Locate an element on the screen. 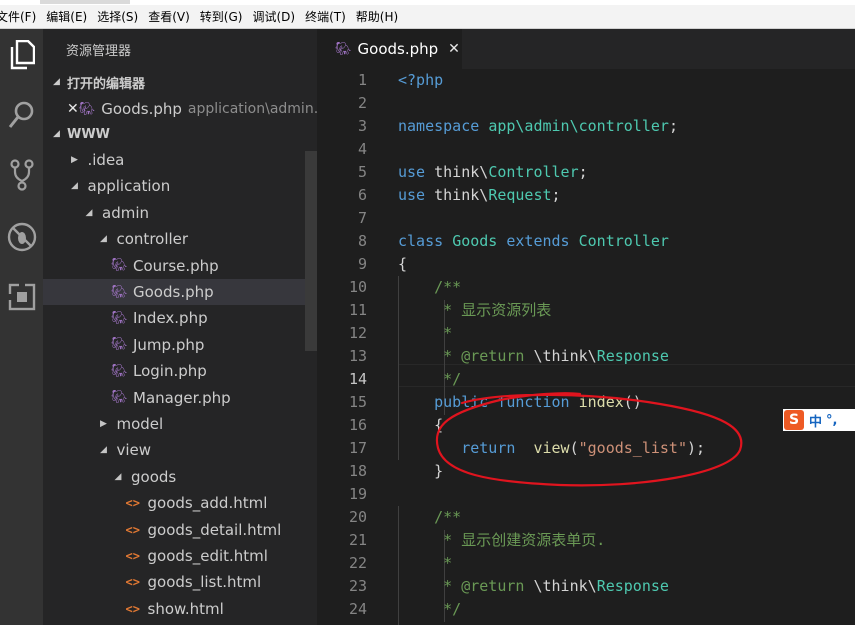 This screenshot has height=625, width=855. search-icon is located at coordinates (21, 115).